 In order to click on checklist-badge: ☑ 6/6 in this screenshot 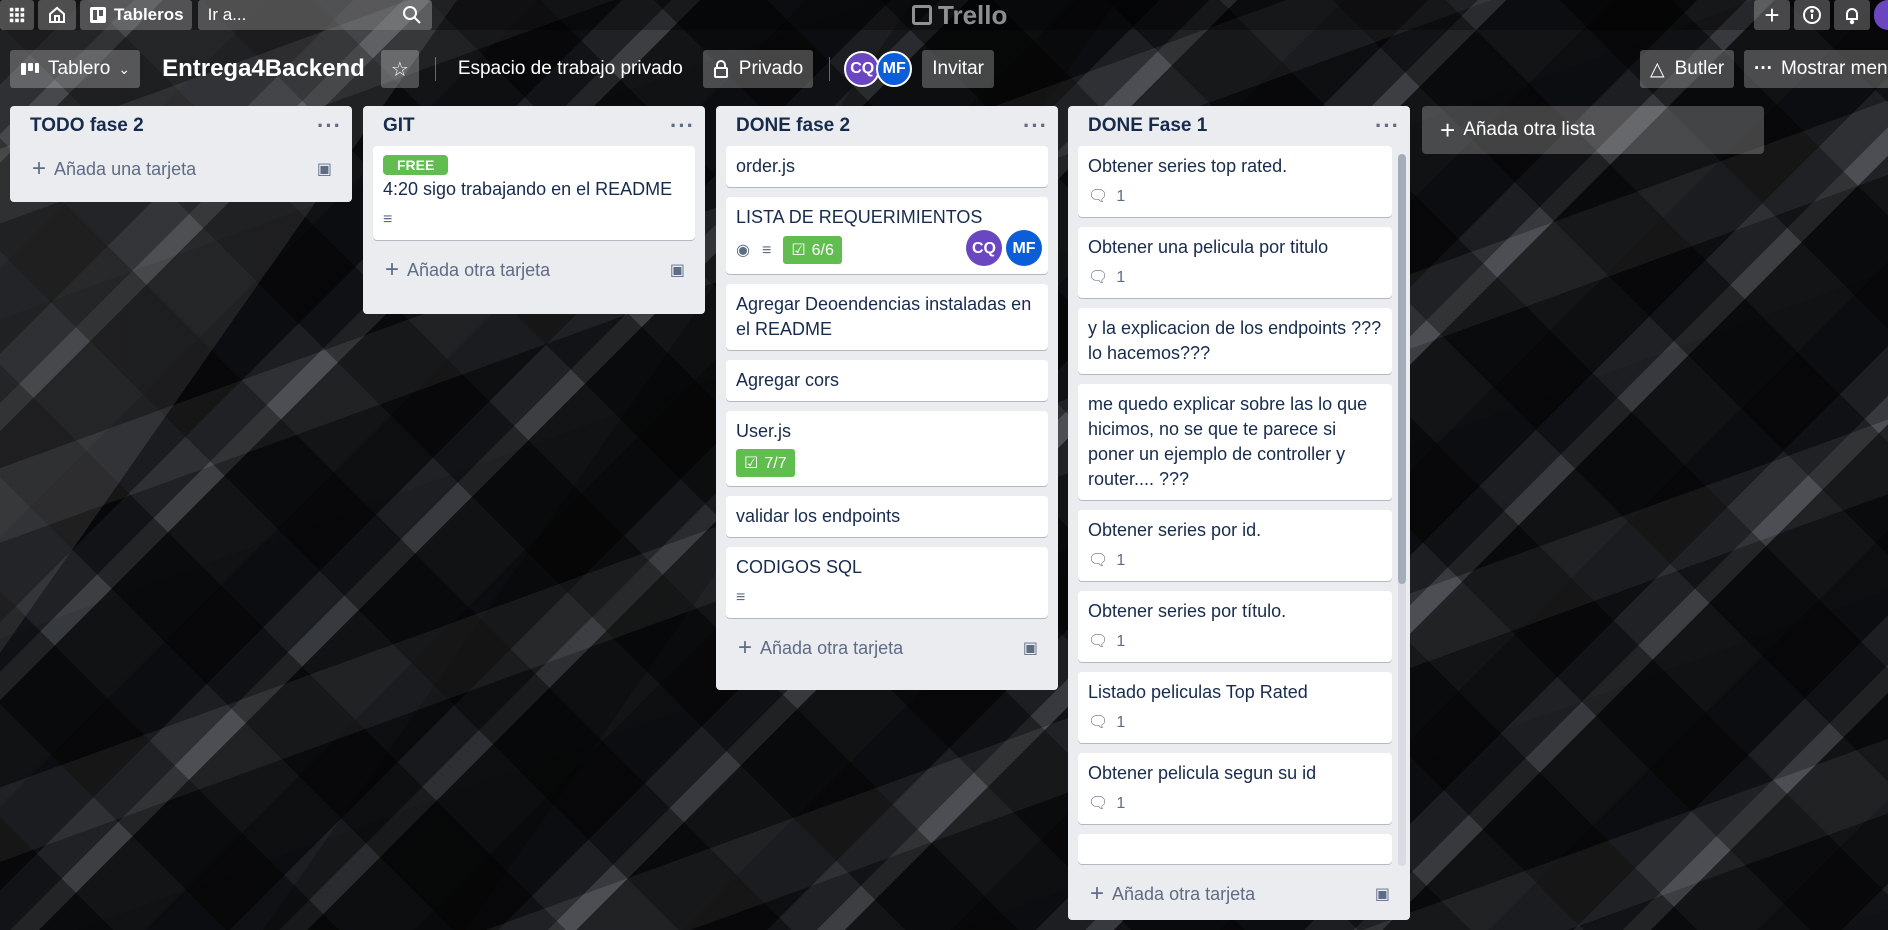, I will do `click(812, 250)`.